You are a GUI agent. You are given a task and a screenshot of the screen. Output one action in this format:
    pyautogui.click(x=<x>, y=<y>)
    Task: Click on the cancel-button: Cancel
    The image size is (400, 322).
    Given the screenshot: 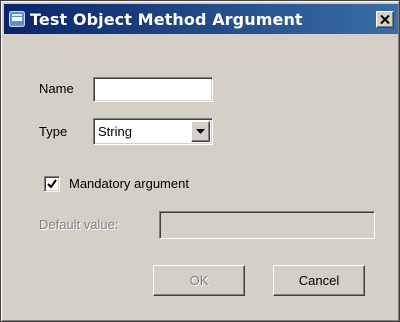 What is the action you would take?
    pyautogui.click(x=319, y=280)
    